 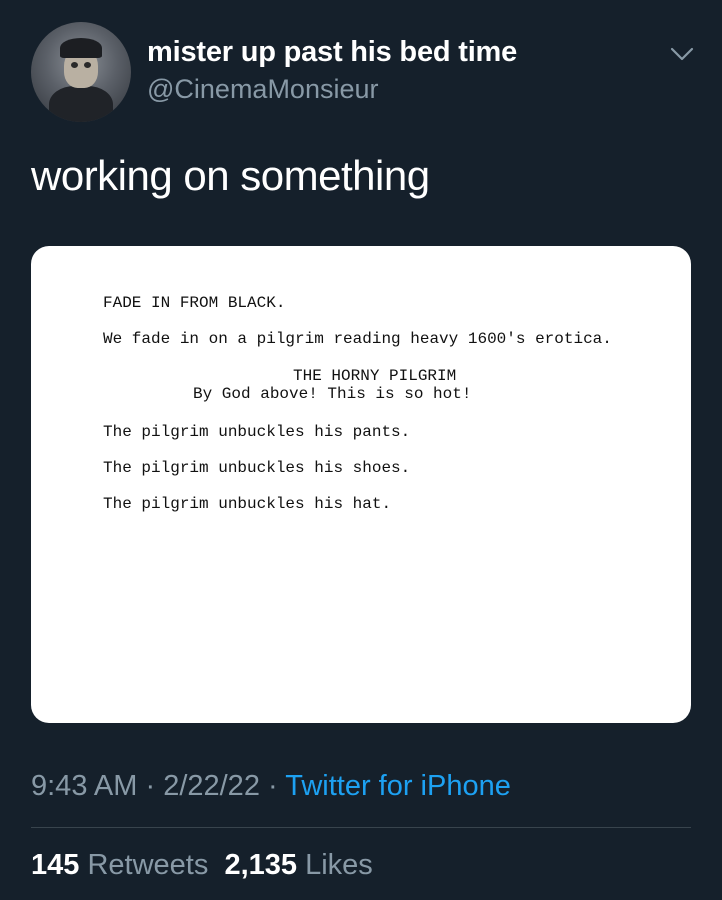 I want to click on tweet-meta: 9:43 AM · 2/22/22 · Twitter for iPhone, so click(x=271, y=786).